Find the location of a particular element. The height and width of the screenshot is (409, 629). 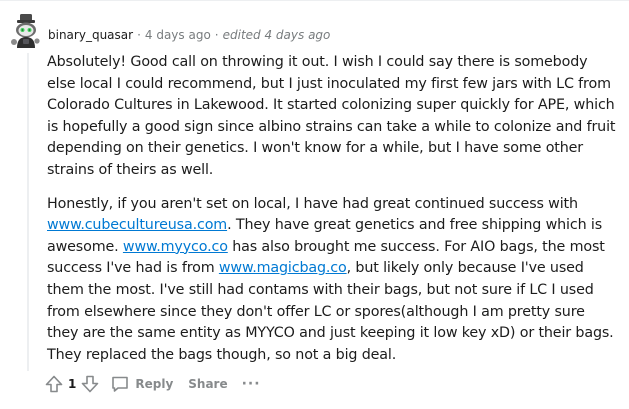

snoo-avatar-icon is located at coordinates (25, 31).